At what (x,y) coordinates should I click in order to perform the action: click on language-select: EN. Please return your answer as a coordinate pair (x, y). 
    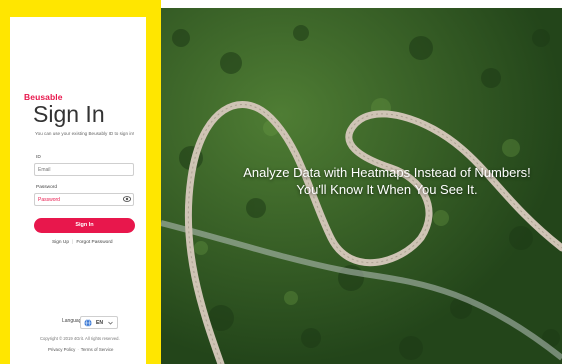
    Looking at the image, I should click on (99, 322).